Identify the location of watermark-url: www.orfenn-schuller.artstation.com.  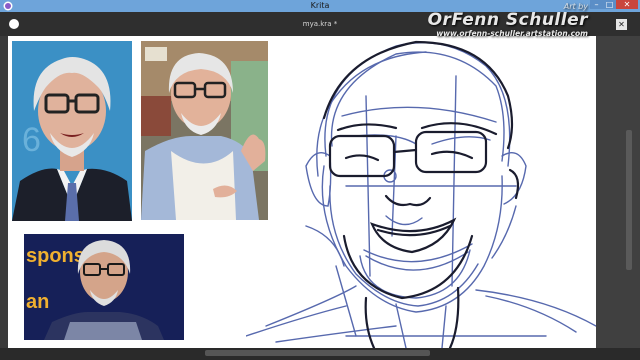
(512, 33).